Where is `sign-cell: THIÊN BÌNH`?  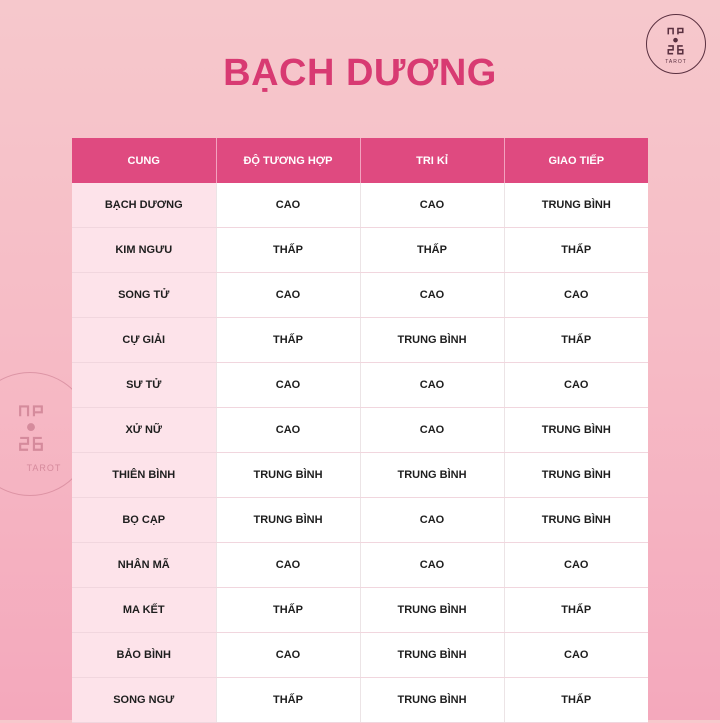 sign-cell: THIÊN BÌNH is located at coordinates (144, 475).